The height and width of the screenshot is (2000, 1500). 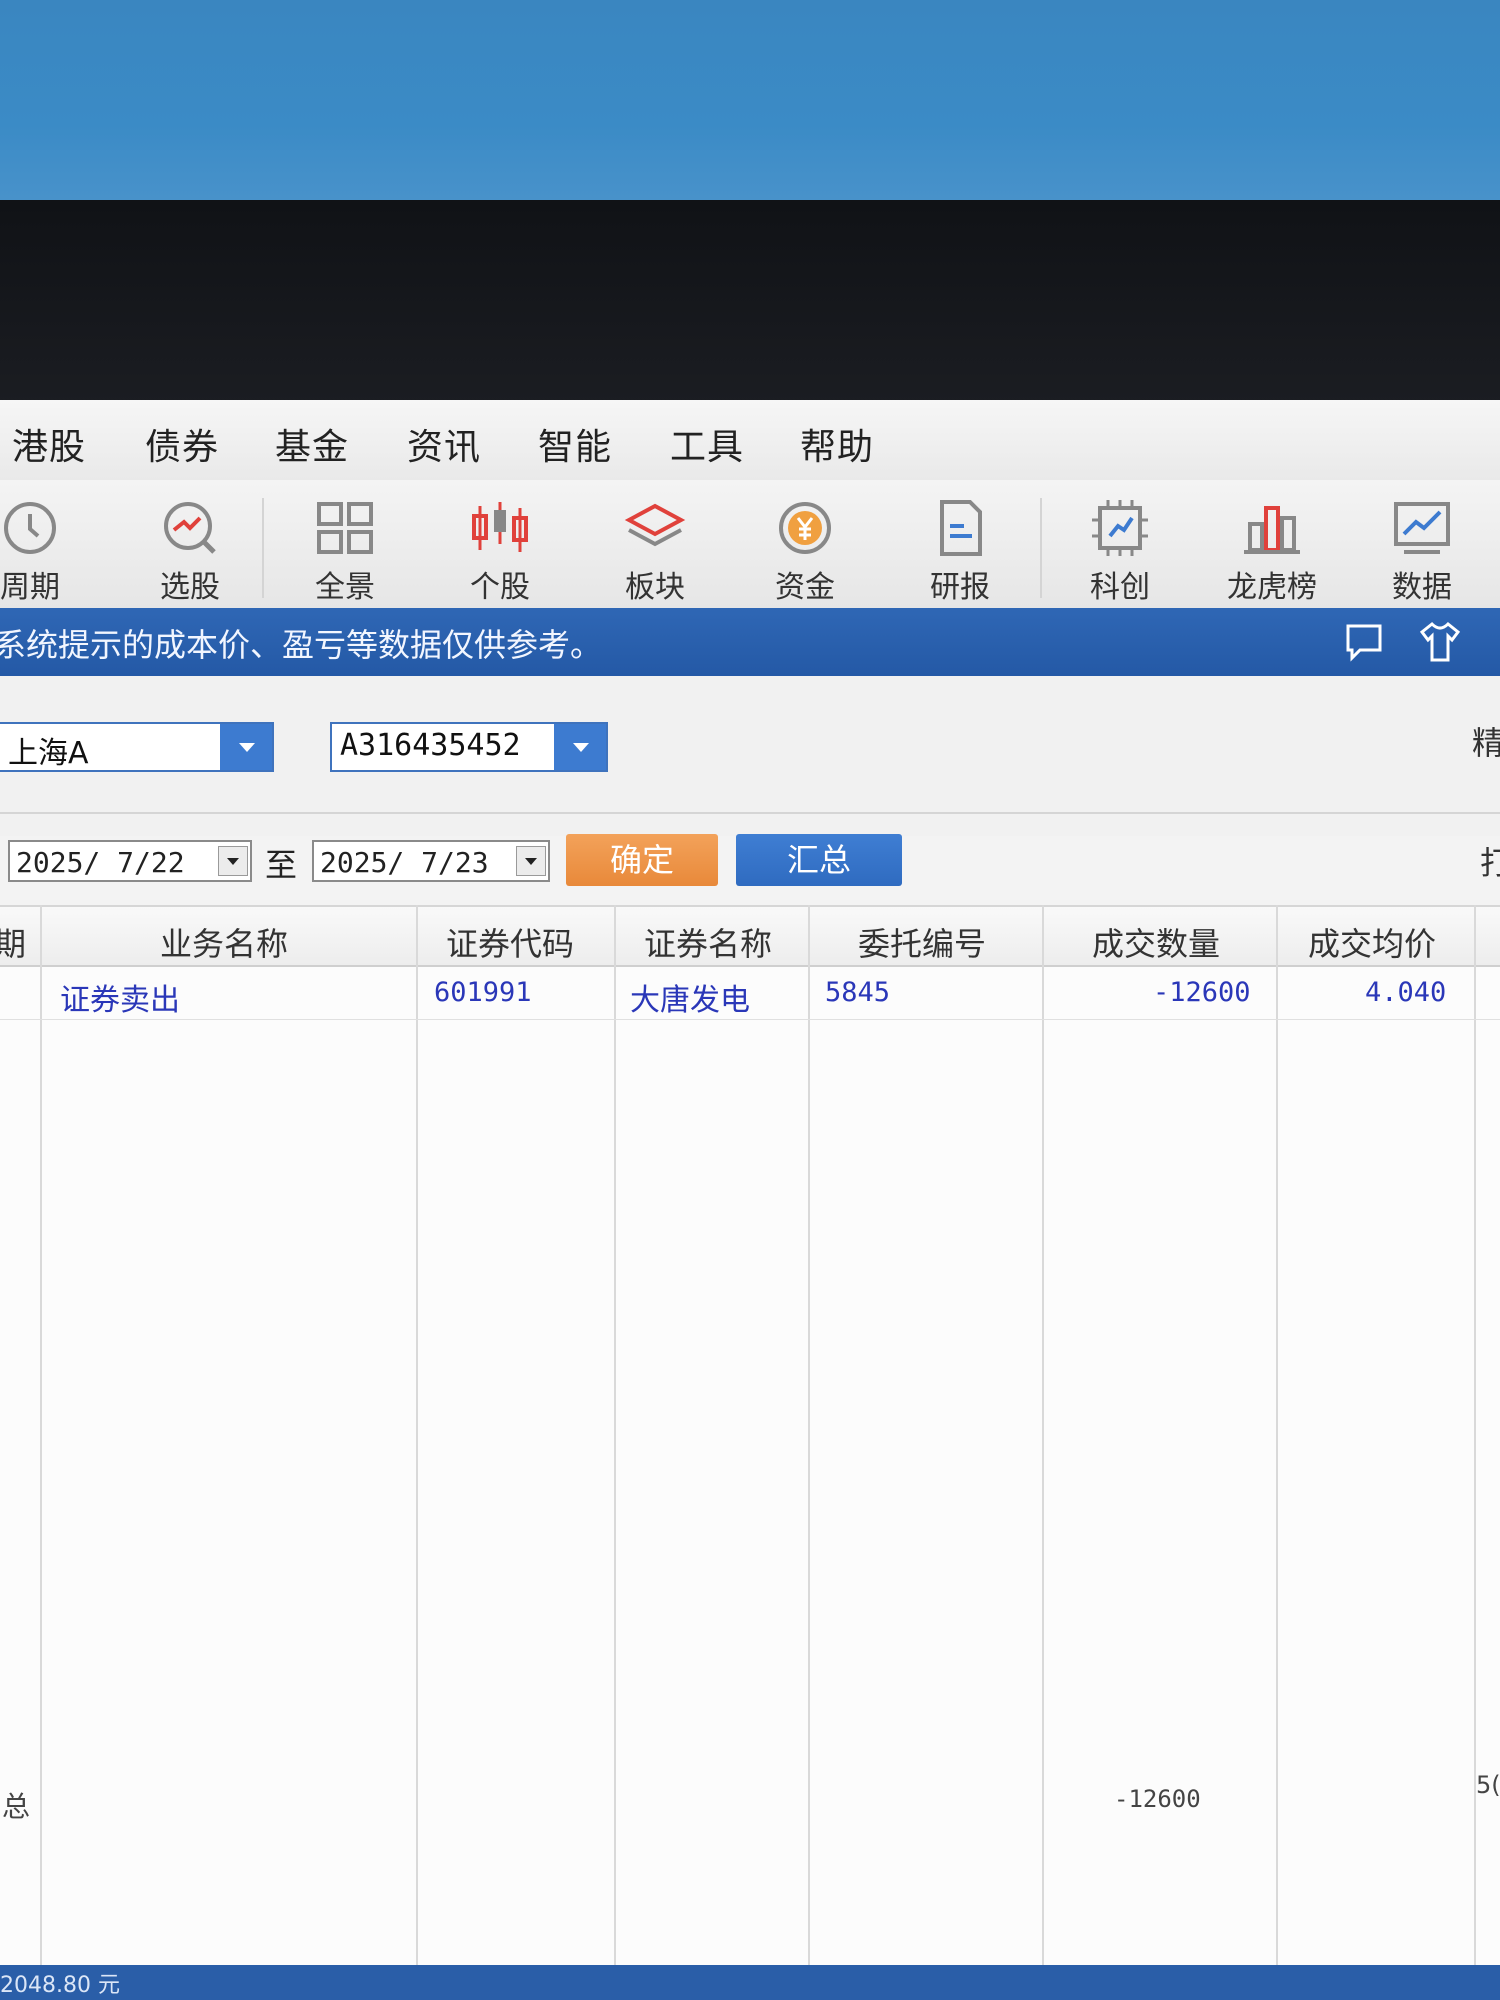 I want to click on tool-sector-label: 板块, so click(x=655, y=587).